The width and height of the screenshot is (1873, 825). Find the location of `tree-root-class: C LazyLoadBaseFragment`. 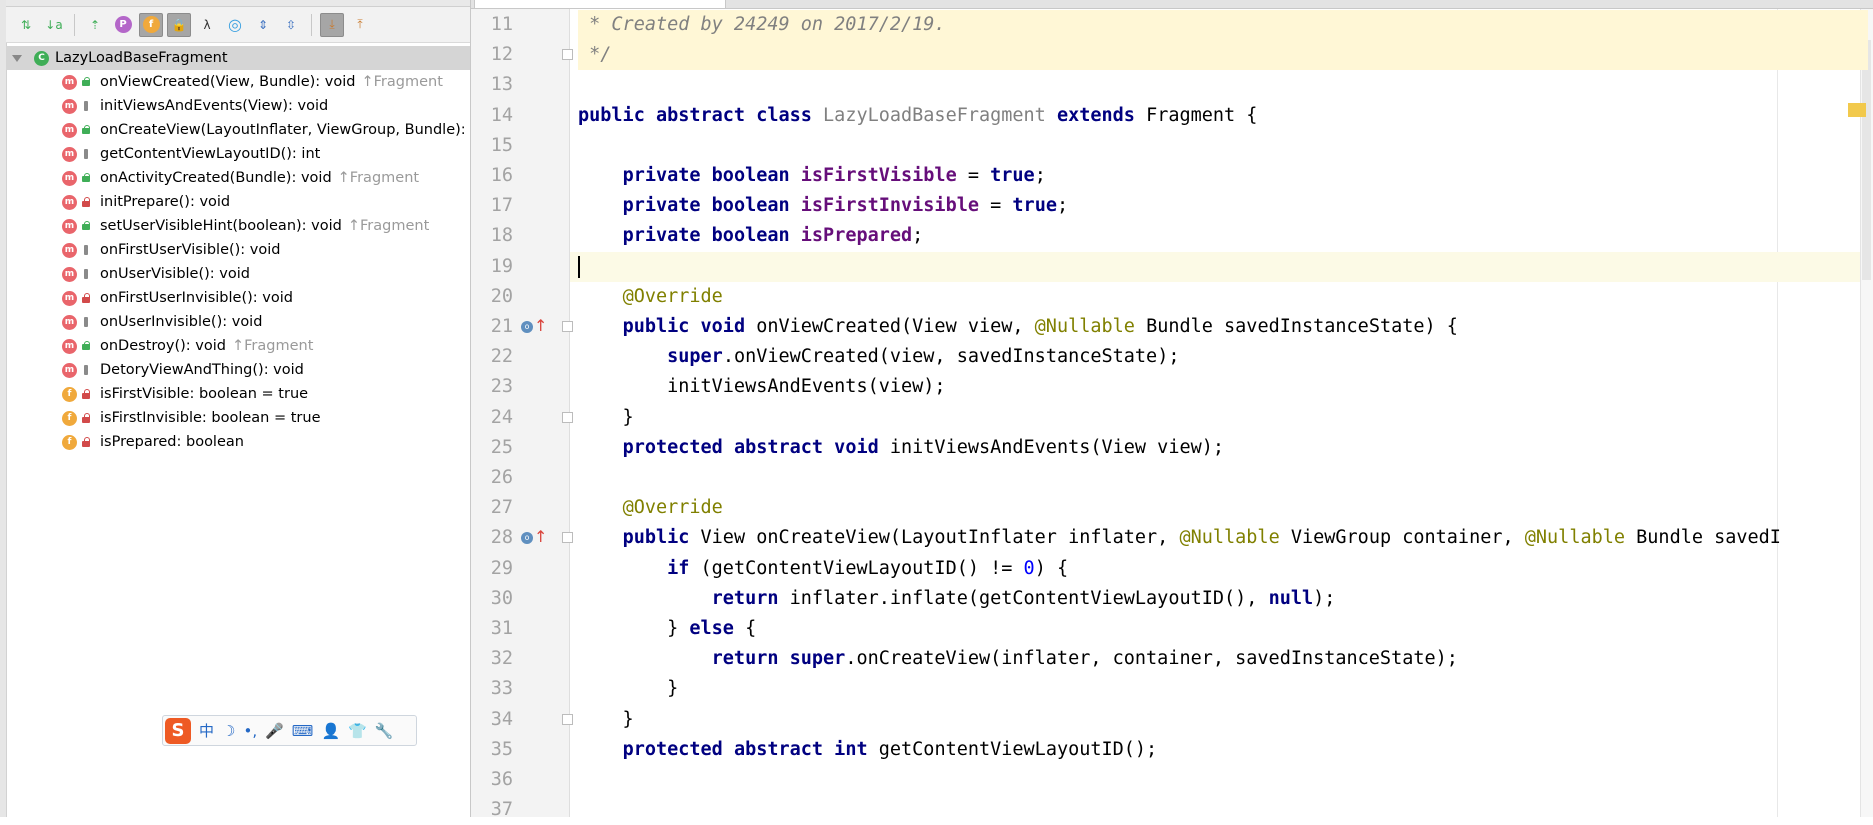

tree-root-class: C LazyLoadBaseFragment is located at coordinates (238, 58).